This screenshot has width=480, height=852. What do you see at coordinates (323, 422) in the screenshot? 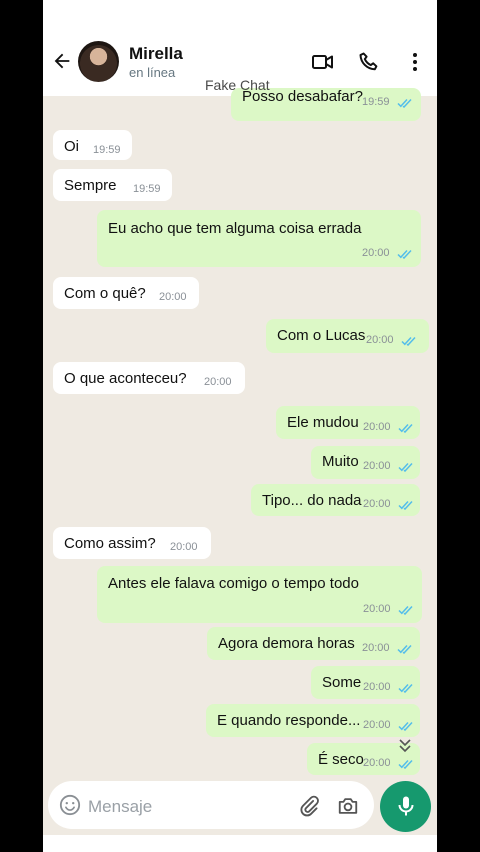
I see `message-text: Ele mudou` at bounding box center [323, 422].